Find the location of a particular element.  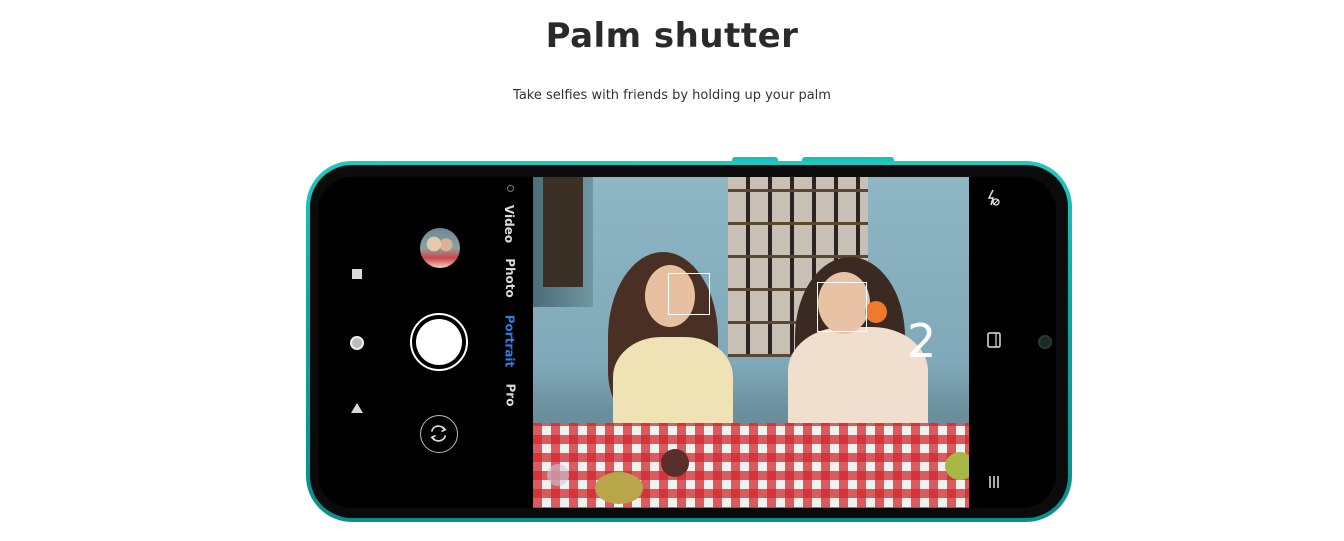

menu-lines-icon is located at coordinates (994, 484).